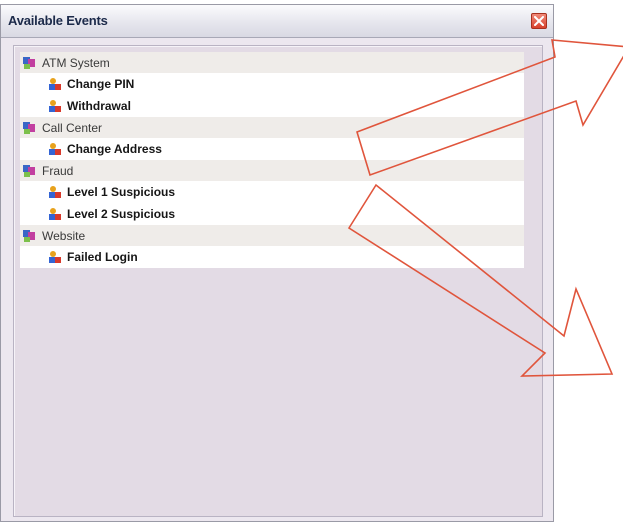 This screenshot has width=623, height=524. I want to click on group-label: Fraud, so click(58, 170).